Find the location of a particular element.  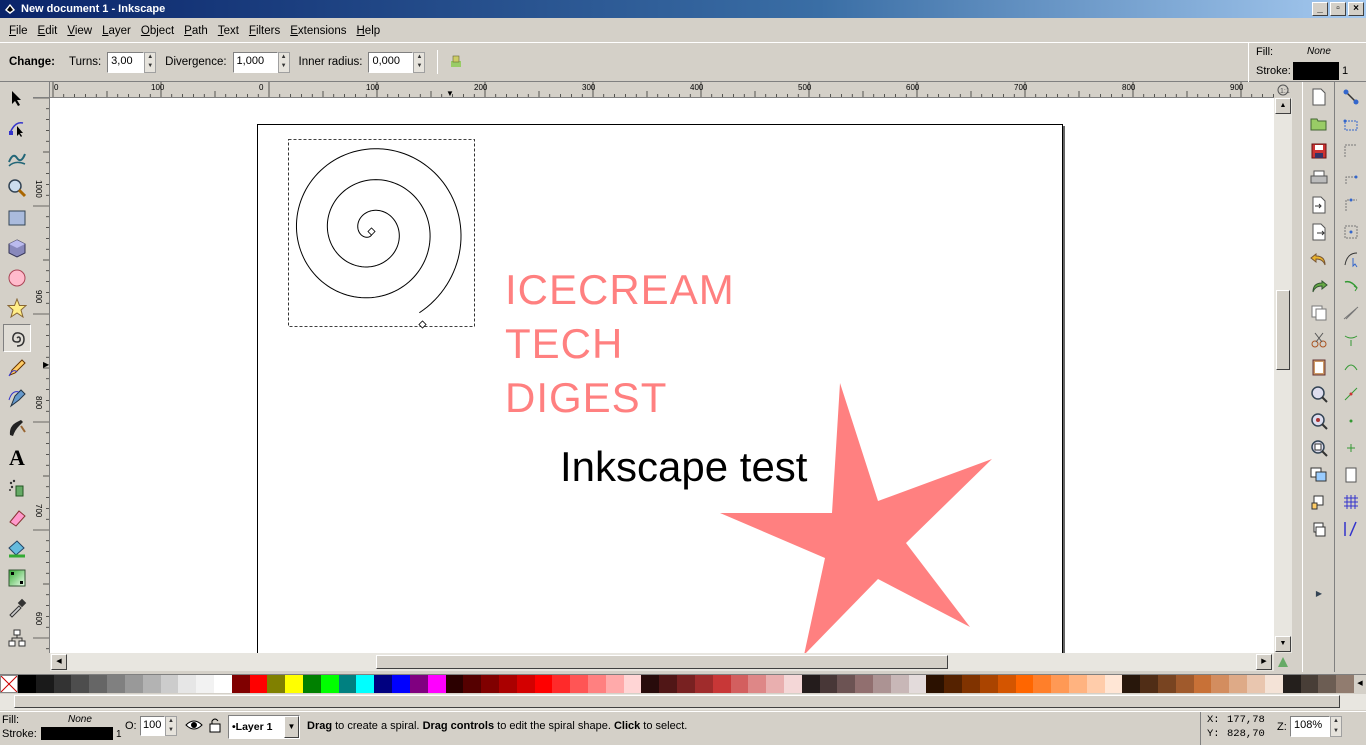

icecream-text: ICECREAM is located at coordinates (620, 290).